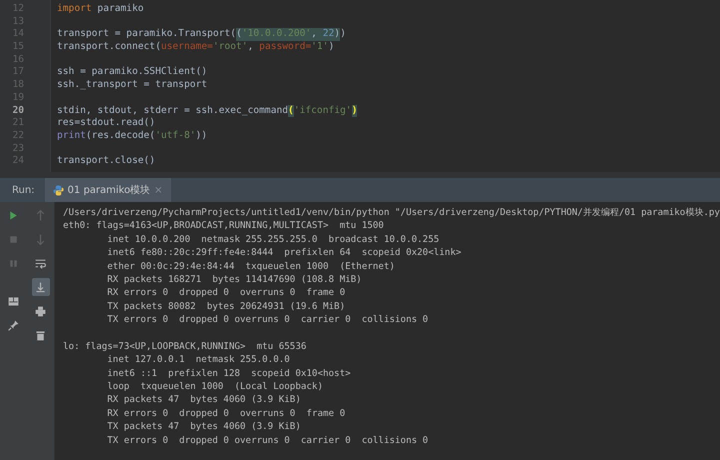 The height and width of the screenshot is (460, 720). Describe the element at coordinates (106, 123) in the screenshot. I see `code-line: res=stdout.read()` at that location.